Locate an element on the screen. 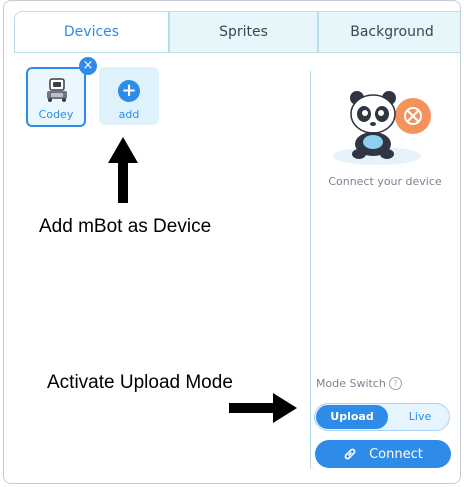 The width and height of the screenshot is (464, 487). help-icon: ? is located at coordinates (395, 383).